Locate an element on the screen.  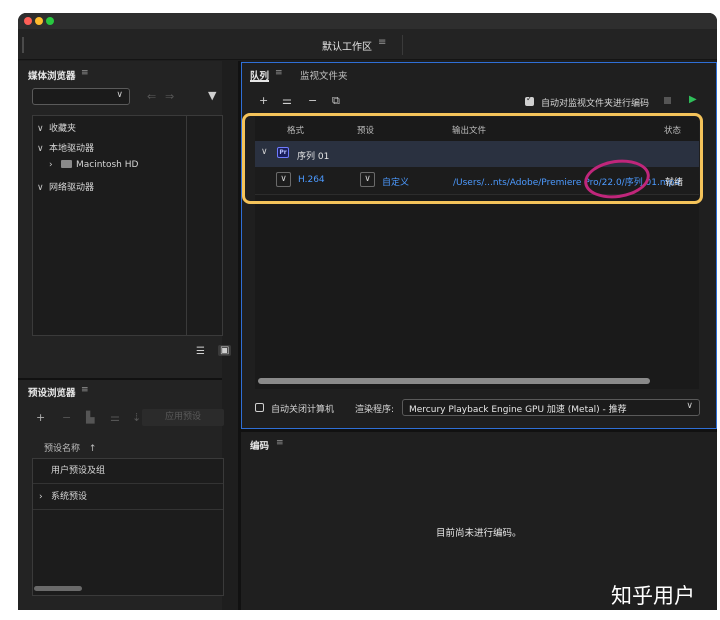
folder-icon: ▙ is located at coordinates (90, 417).